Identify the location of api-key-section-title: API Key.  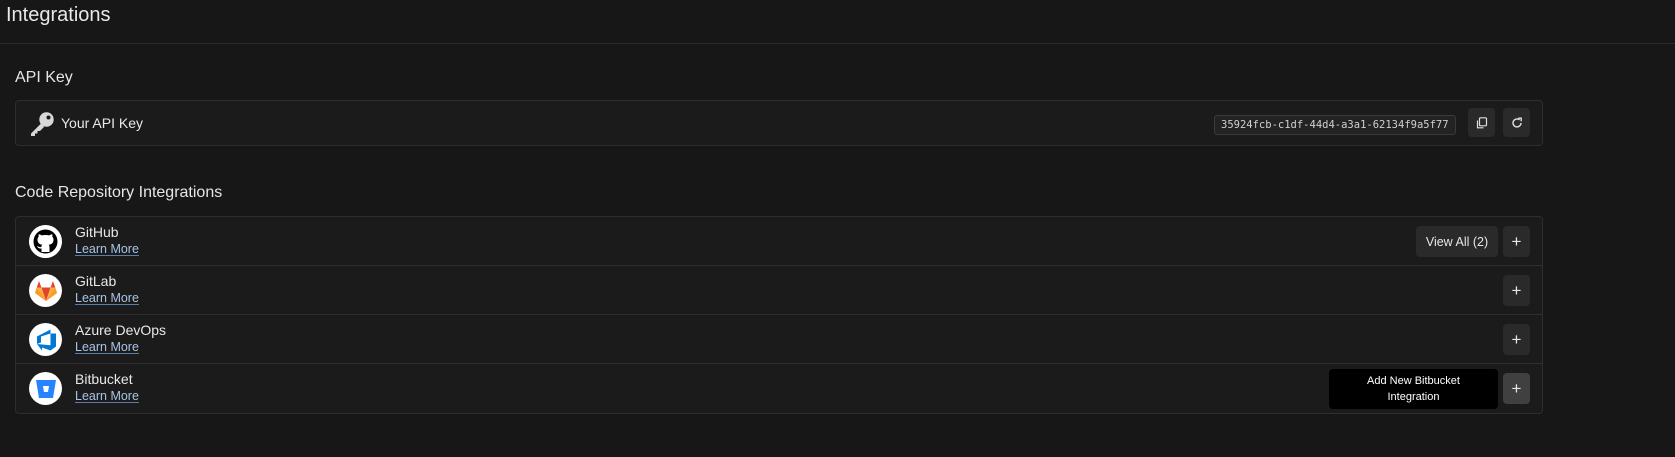
(44, 77).